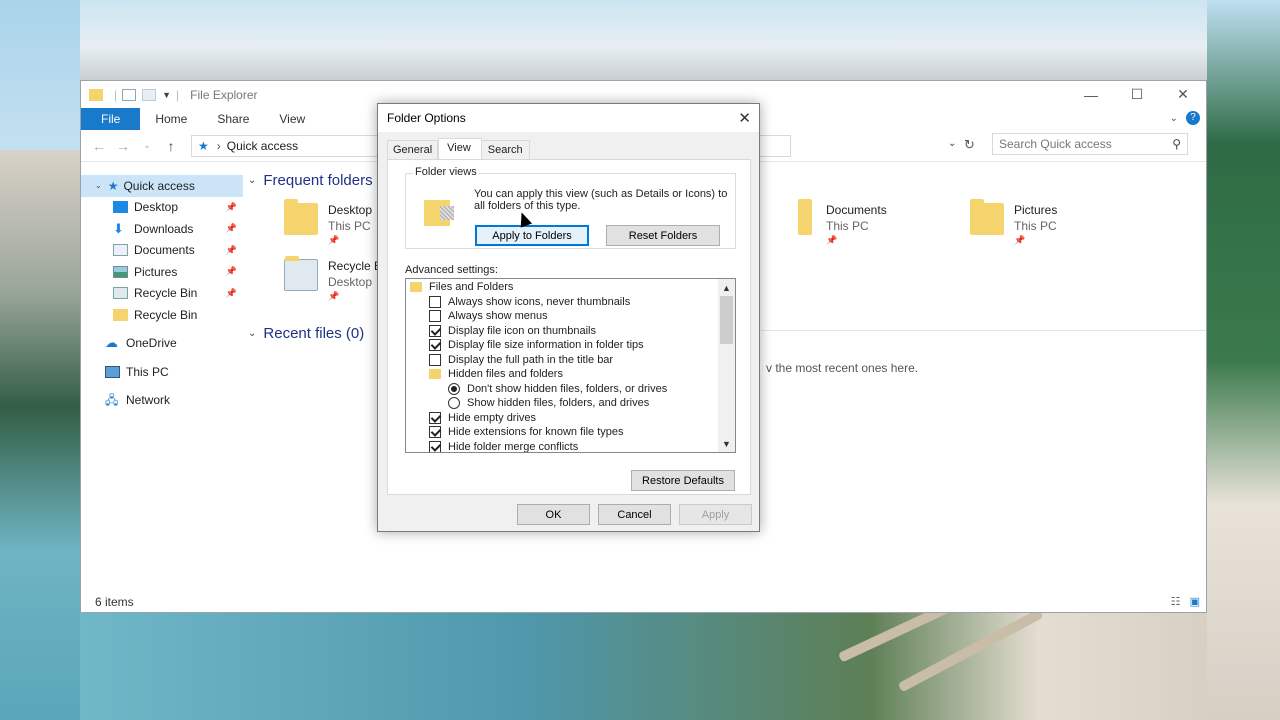  What do you see at coordinates (952, 143) in the screenshot?
I see `address-dropdown-icon: ⌄` at bounding box center [952, 143].